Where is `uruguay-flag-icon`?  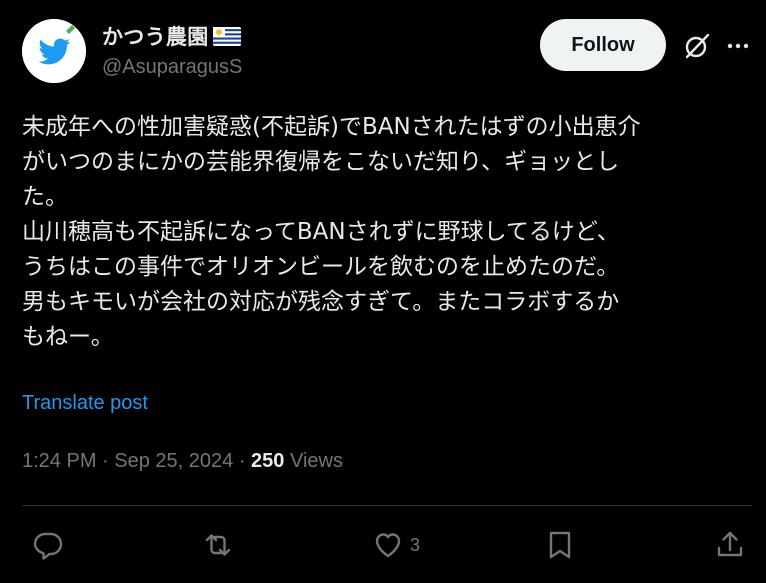
uruguay-flag-icon is located at coordinates (226, 36).